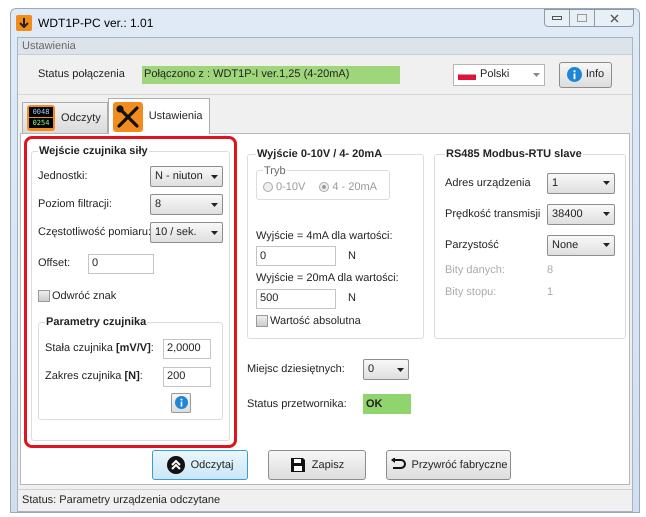 The image size is (646, 517). I want to click on info-button: Info, so click(585, 75).